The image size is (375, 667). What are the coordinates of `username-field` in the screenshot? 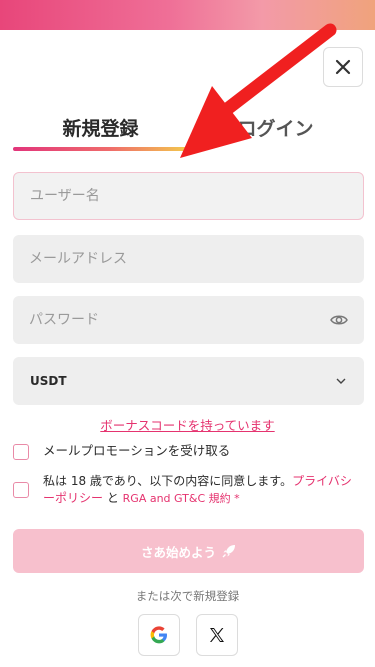 It's located at (188, 196).